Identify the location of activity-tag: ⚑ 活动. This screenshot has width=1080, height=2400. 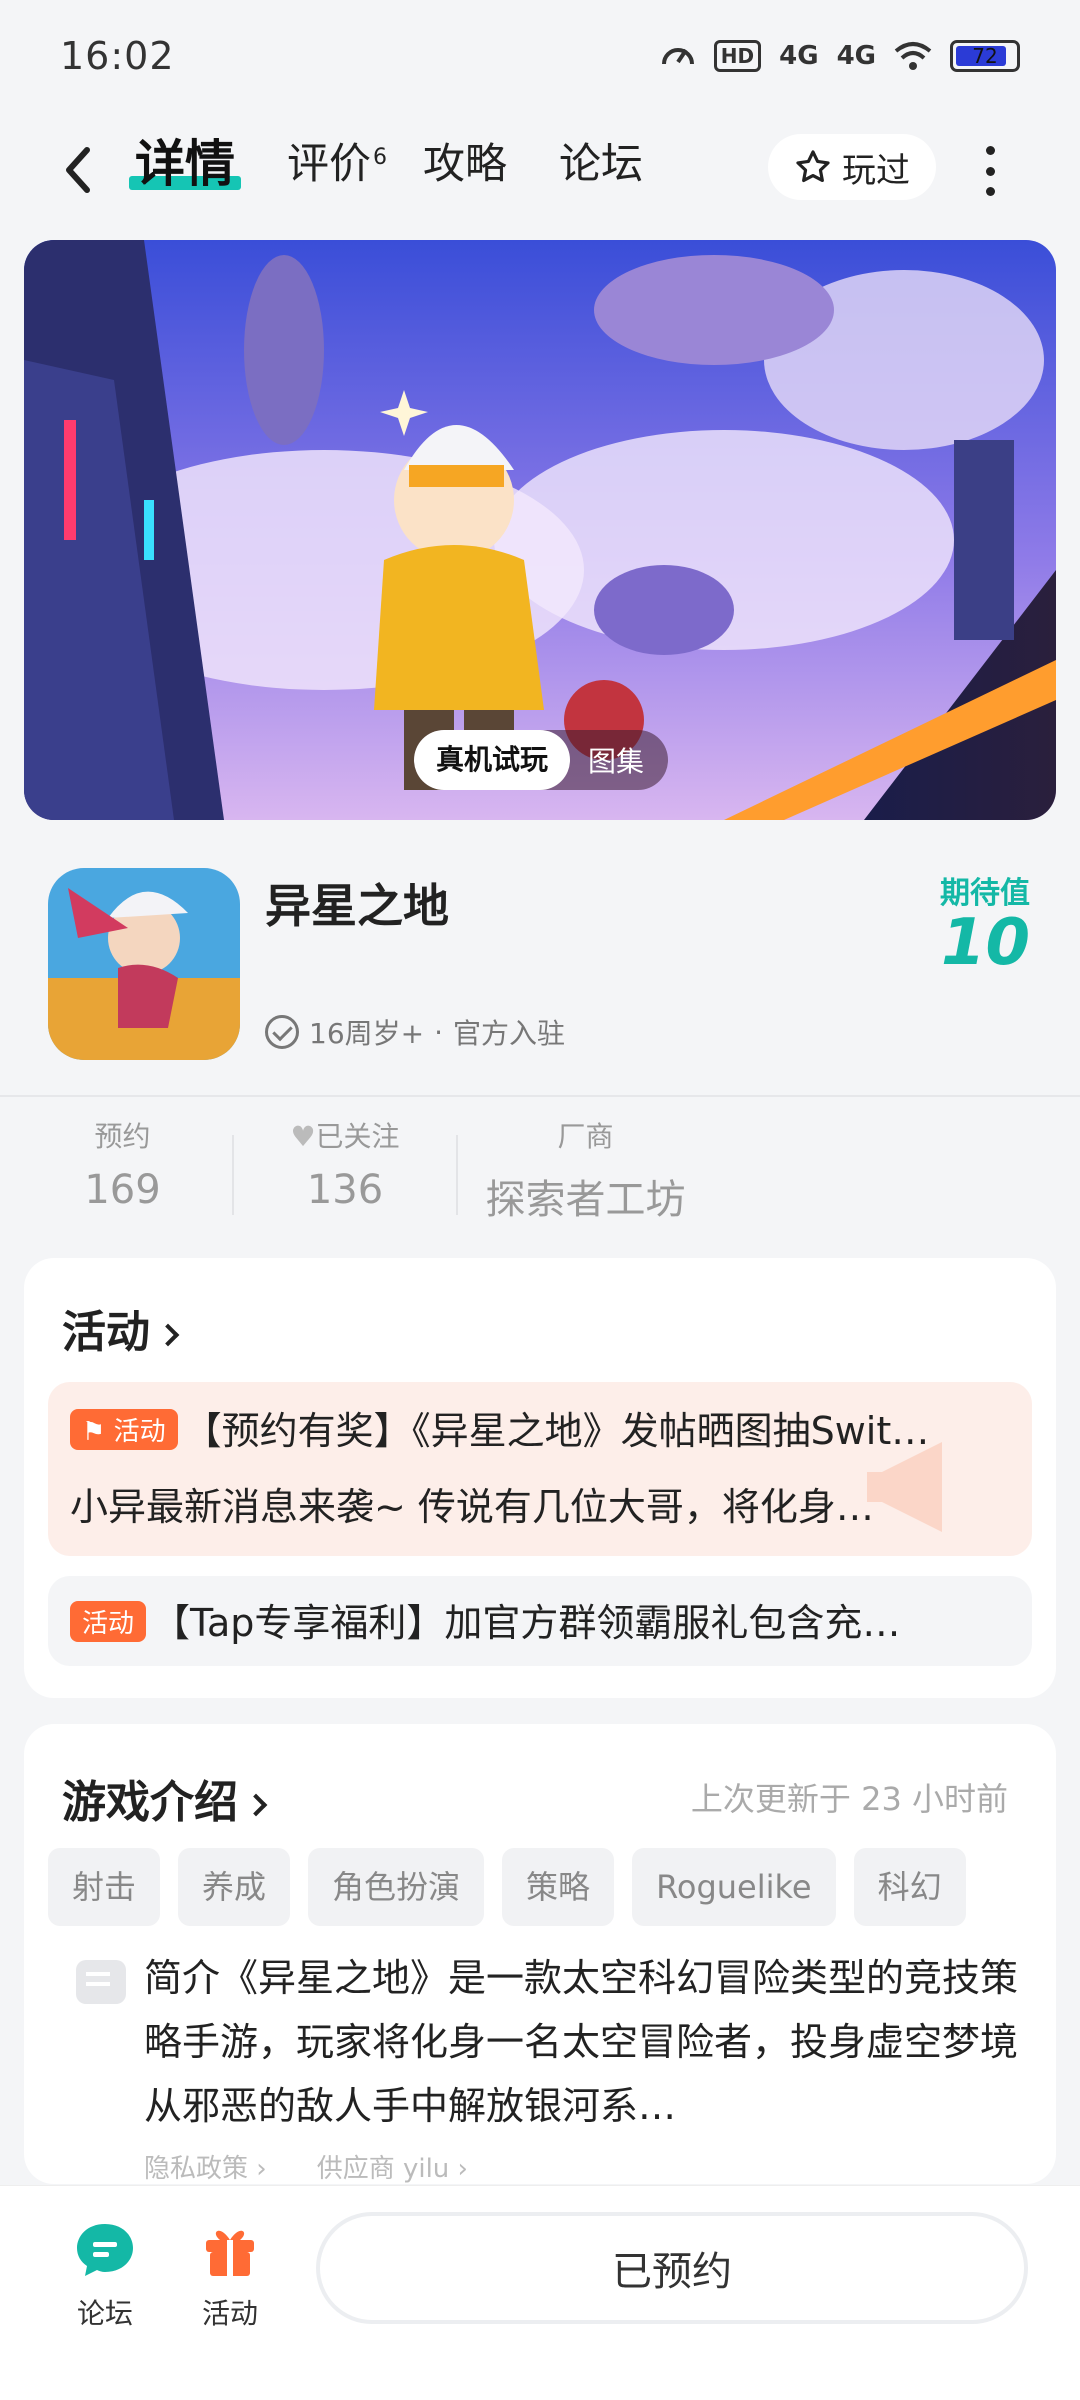
(124, 1429).